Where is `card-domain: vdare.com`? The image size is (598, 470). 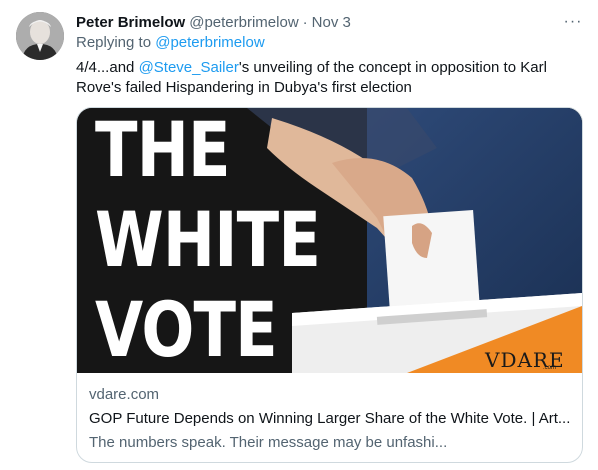
card-domain: vdare.com is located at coordinates (124, 394).